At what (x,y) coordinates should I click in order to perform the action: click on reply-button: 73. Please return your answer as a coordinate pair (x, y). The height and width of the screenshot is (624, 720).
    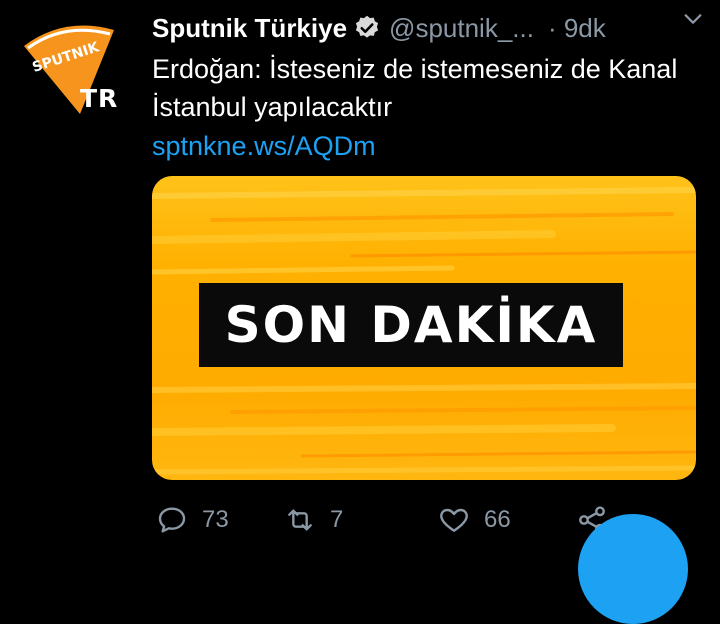
    Looking at the image, I should click on (192, 520).